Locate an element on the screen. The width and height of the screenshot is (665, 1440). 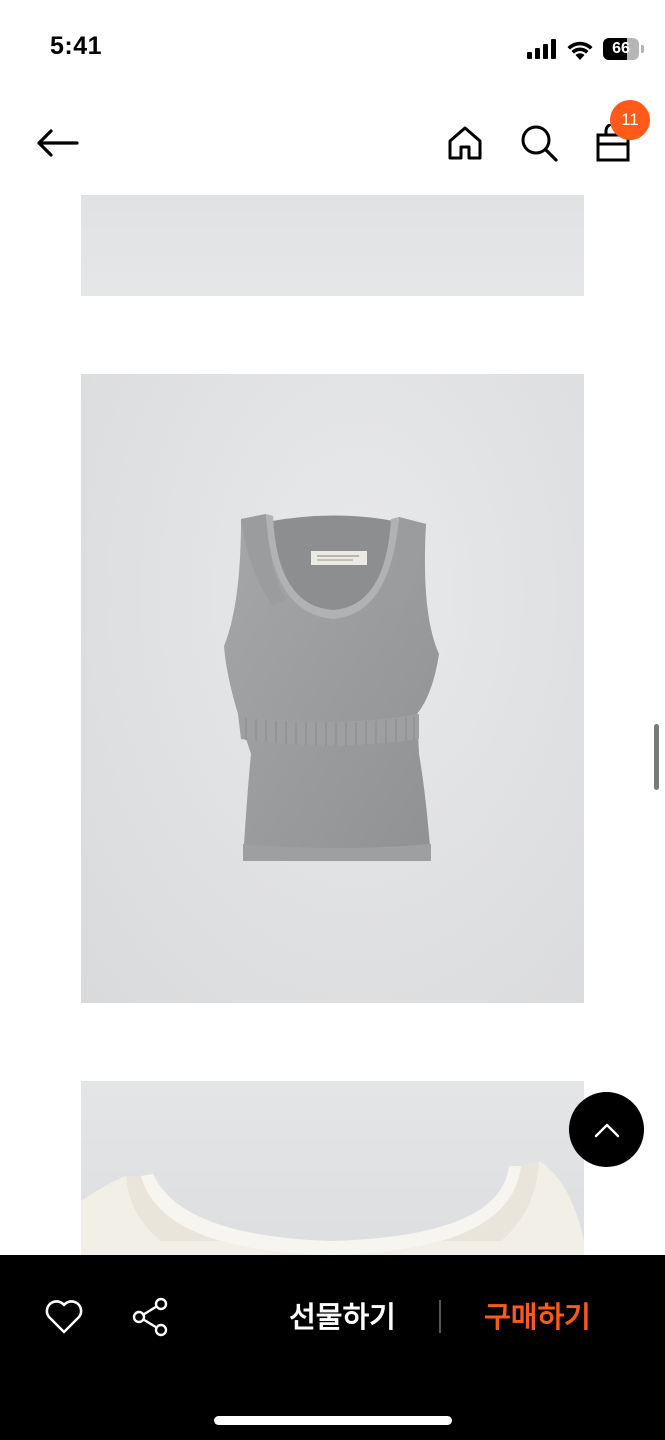
cart-count-badge: 11 is located at coordinates (630, 120).